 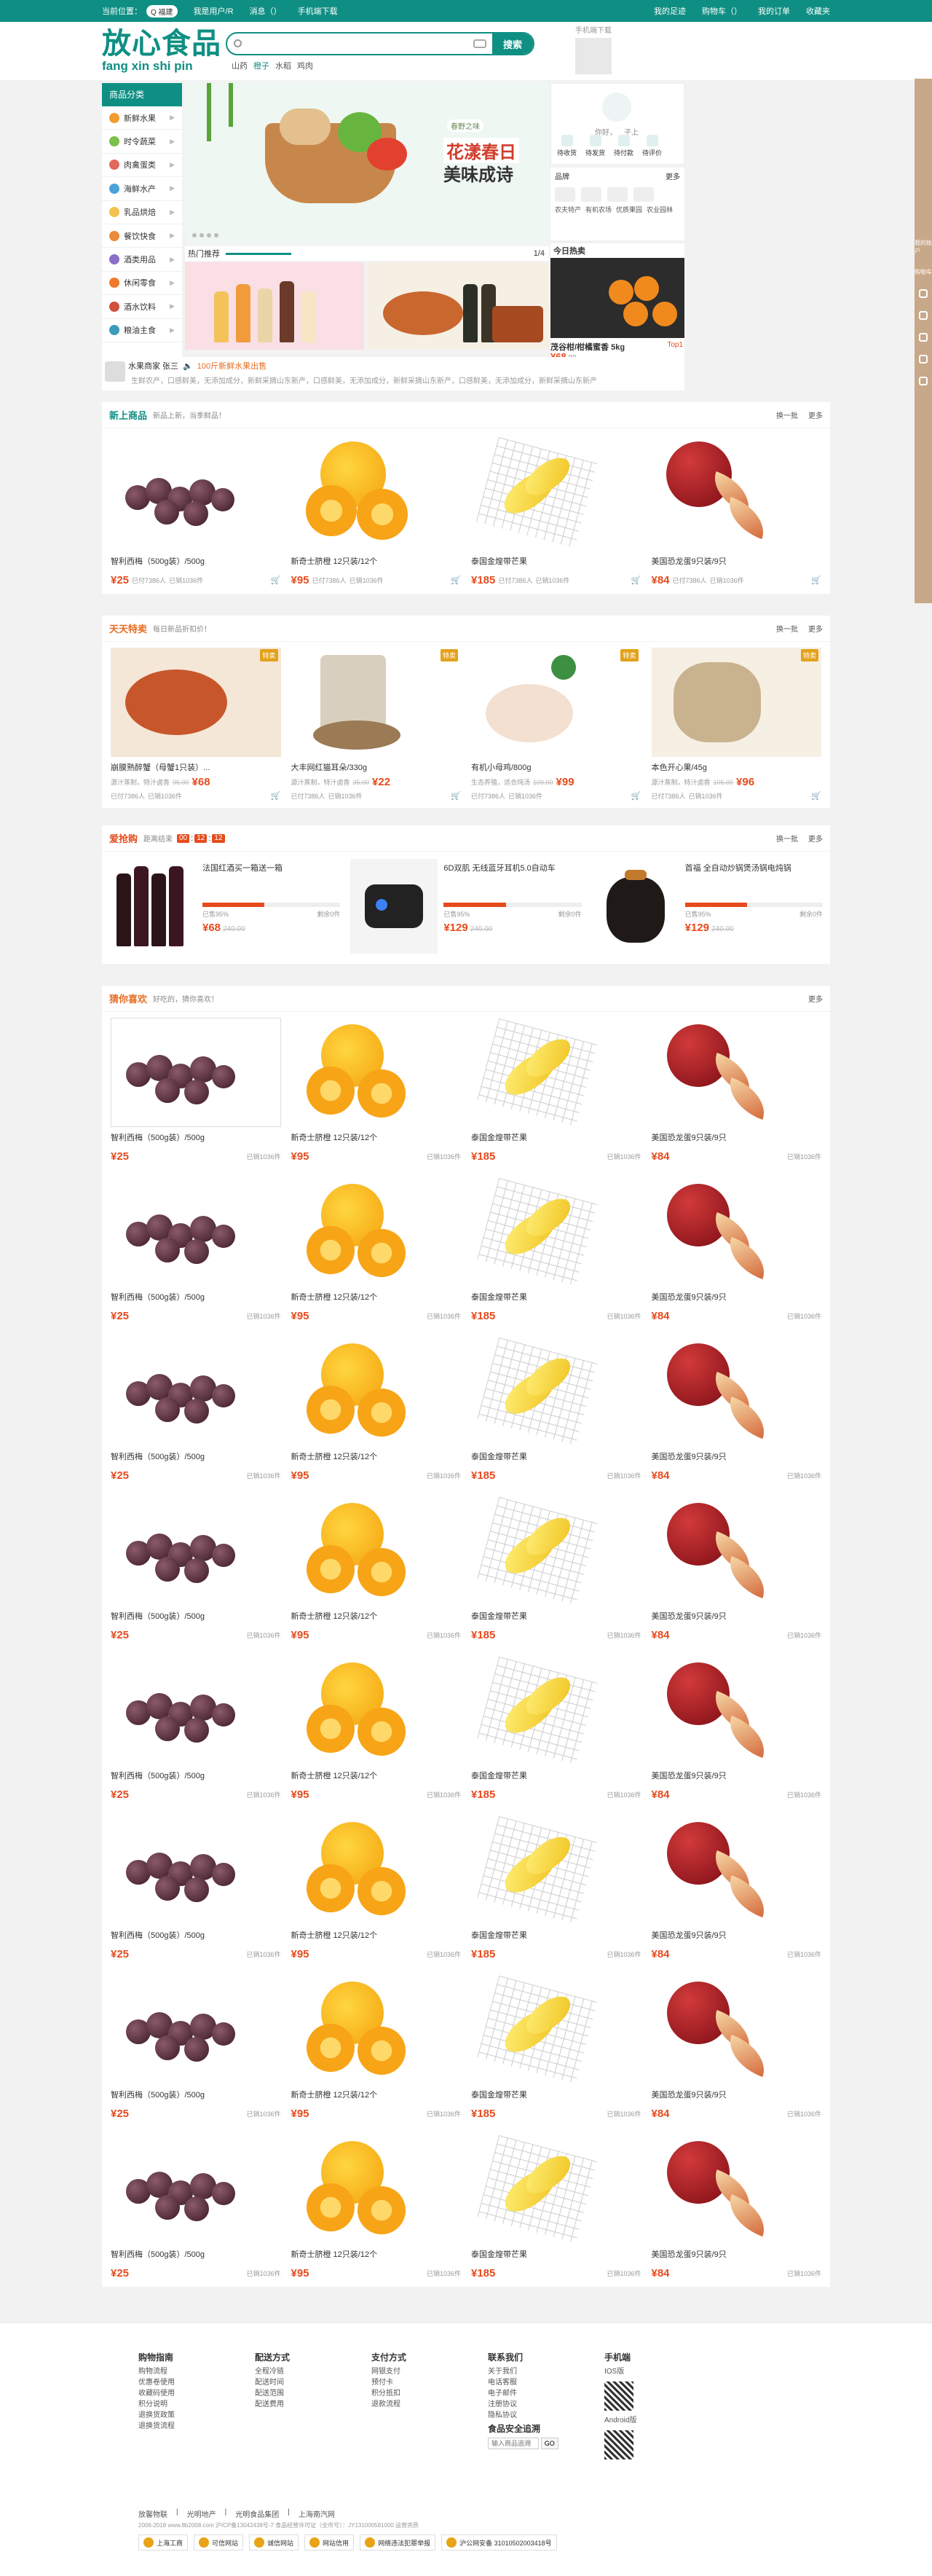 What do you see at coordinates (818, 11) in the screenshot?
I see `favorites-link: 收藏夹` at bounding box center [818, 11].